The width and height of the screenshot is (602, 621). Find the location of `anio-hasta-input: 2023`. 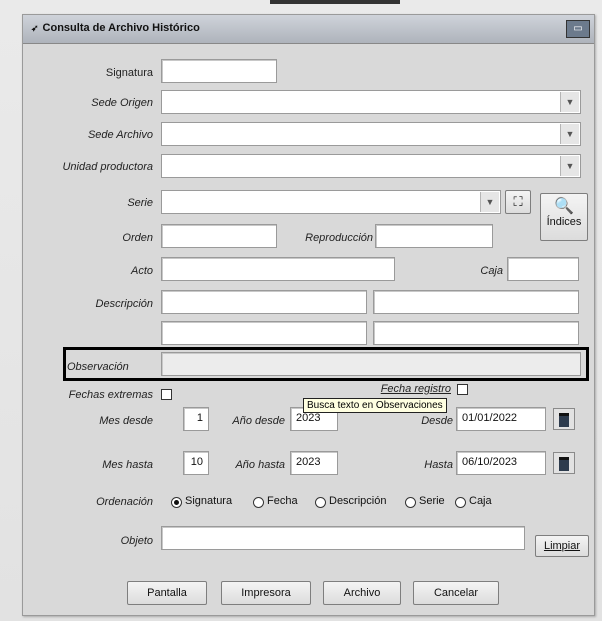

anio-hasta-input: 2023 is located at coordinates (314, 463).